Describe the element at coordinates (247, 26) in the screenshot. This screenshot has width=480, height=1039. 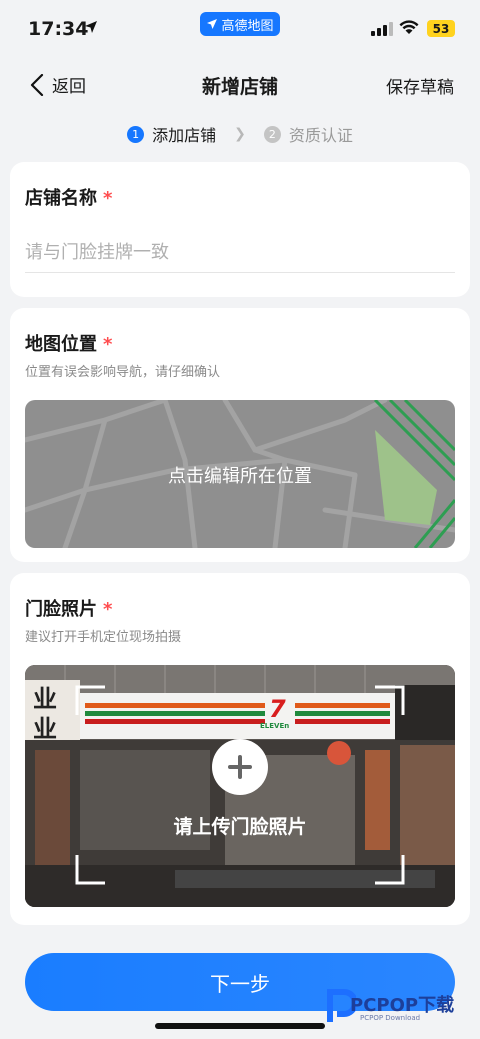
I see `app-pill-label: 高德地图` at that location.